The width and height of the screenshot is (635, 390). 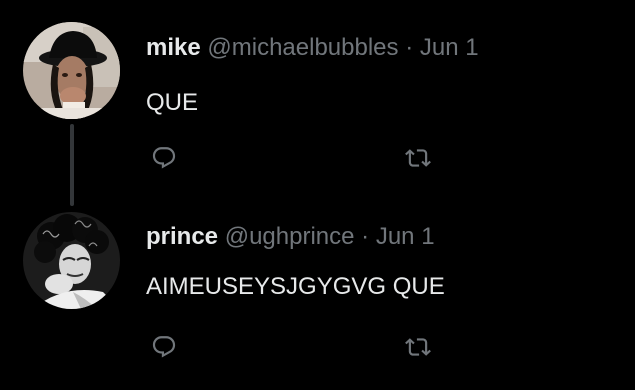 What do you see at coordinates (295, 286) in the screenshot?
I see `tweet-text: AIMEUSEYSJGYGVG QUE` at bounding box center [295, 286].